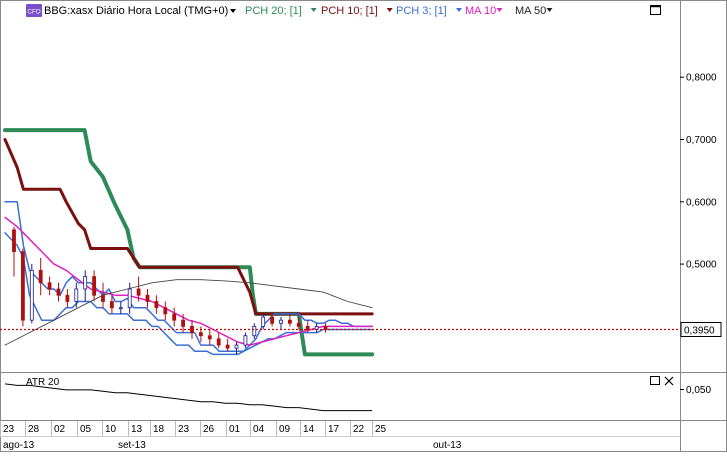 This screenshot has height=457, width=727. I want to click on x-day-label: 04, so click(259, 429).